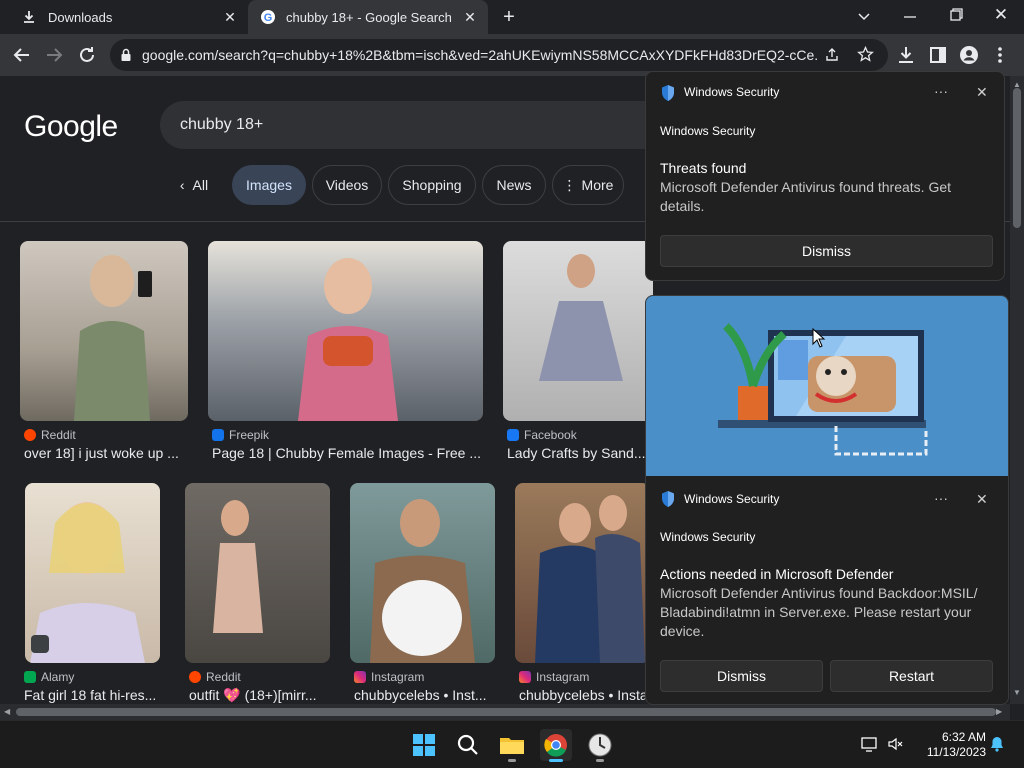  What do you see at coordinates (182, 185) in the screenshot?
I see `chevron-left-icon: ‹` at bounding box center [182, 185].